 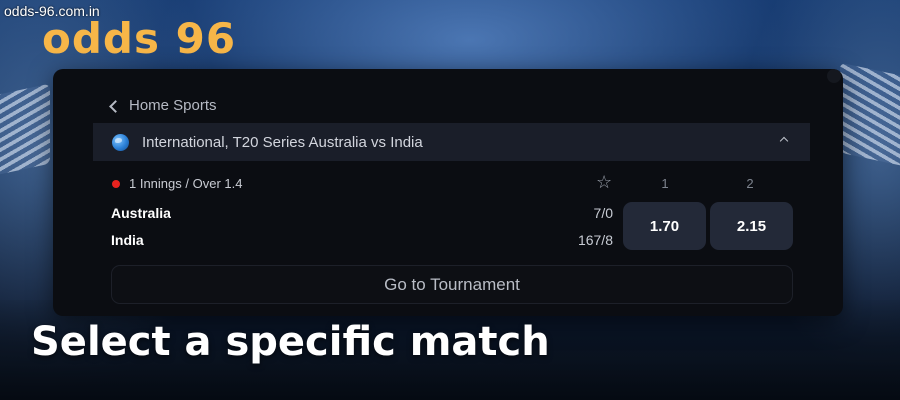 What do you see at coordinates (141, 213) in the screenshot?
I see `team-name-home: Australia` at bounding box center [141, 213].